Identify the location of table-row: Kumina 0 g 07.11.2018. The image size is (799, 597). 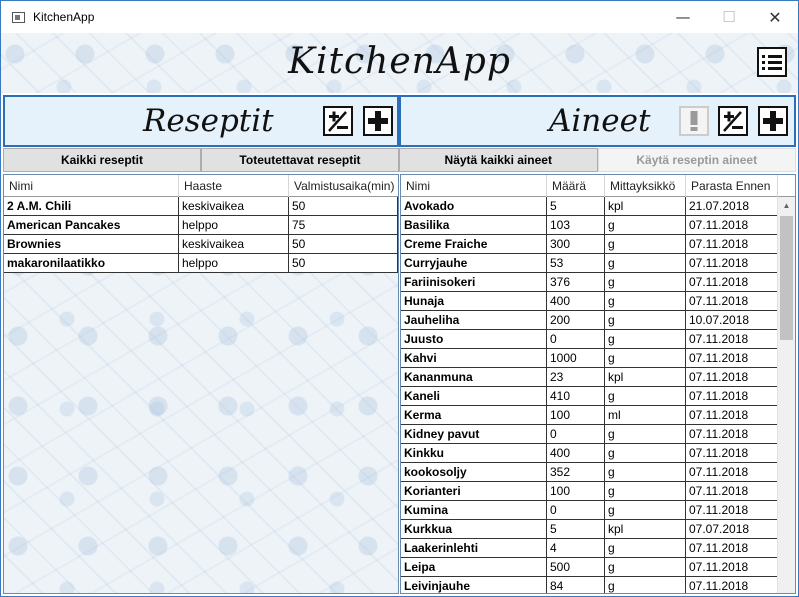
(598, 510).